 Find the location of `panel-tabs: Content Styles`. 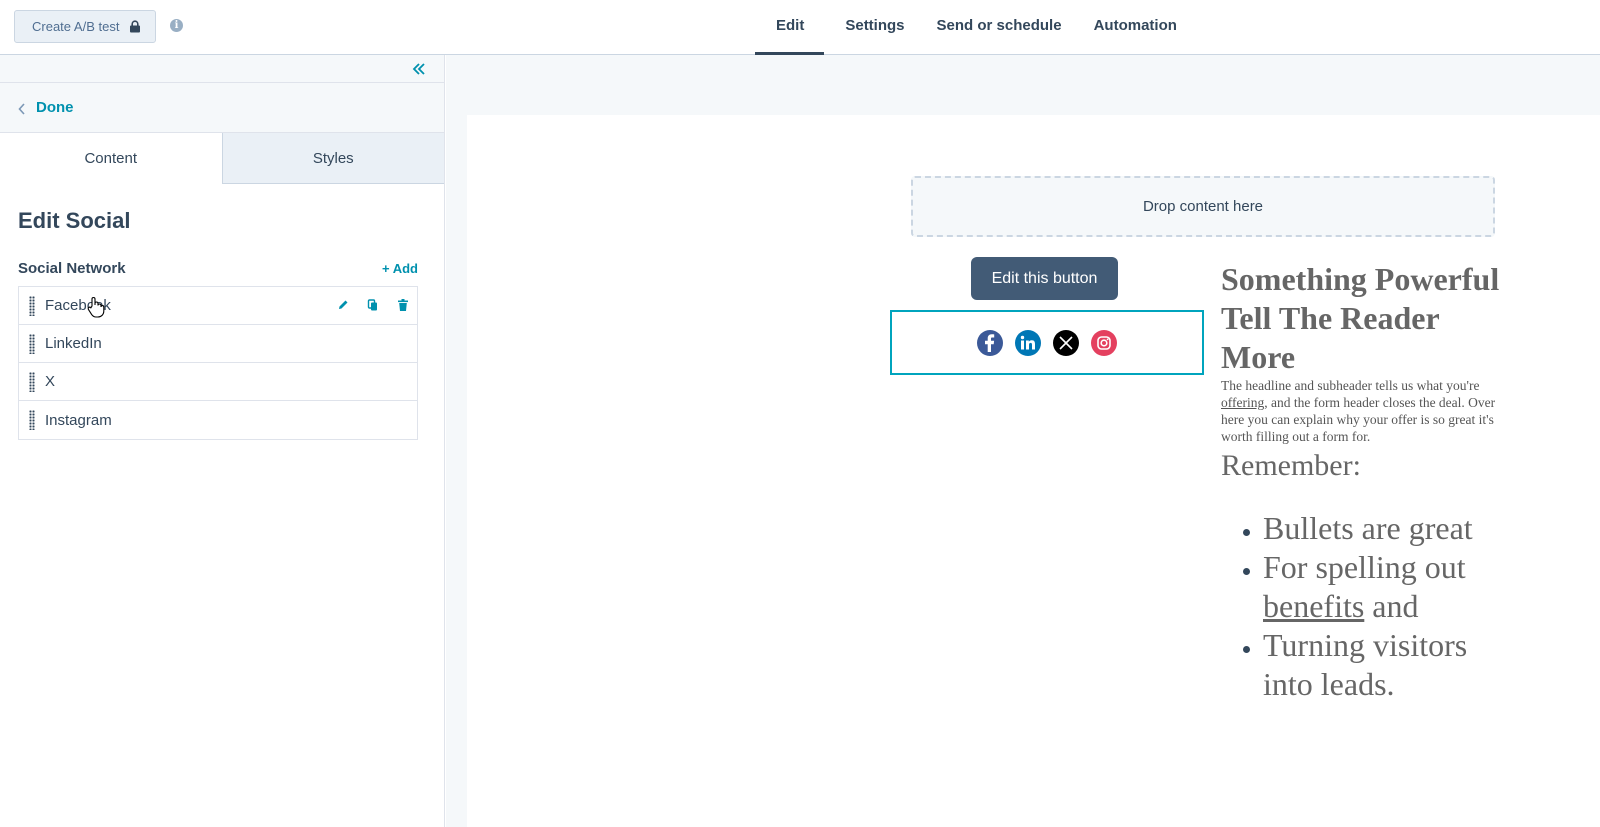

panel-tabs: Content Styles is located at coordinates (222, 158).